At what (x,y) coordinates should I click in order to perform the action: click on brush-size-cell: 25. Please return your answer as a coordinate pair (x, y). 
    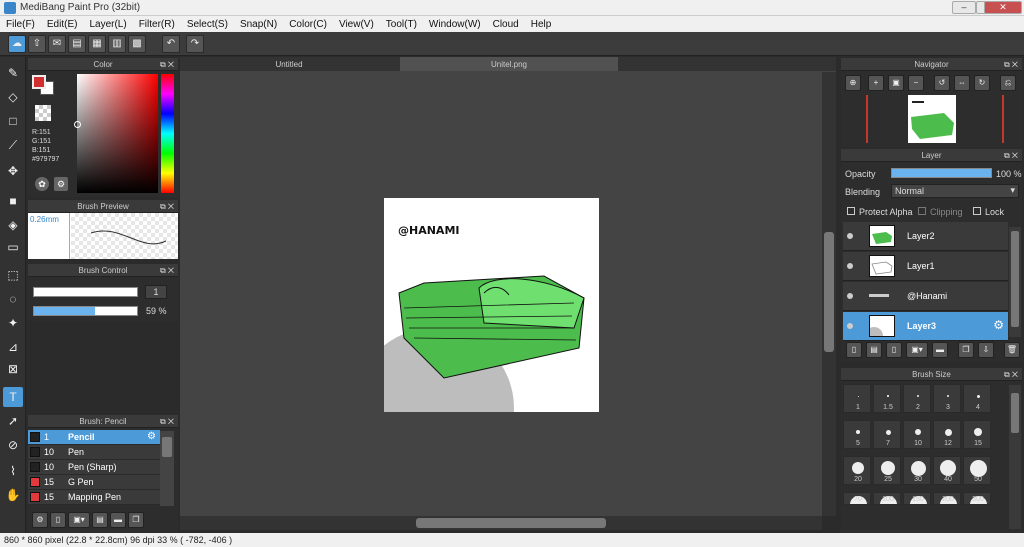
    Looking at the image, I should click on (887, 470).